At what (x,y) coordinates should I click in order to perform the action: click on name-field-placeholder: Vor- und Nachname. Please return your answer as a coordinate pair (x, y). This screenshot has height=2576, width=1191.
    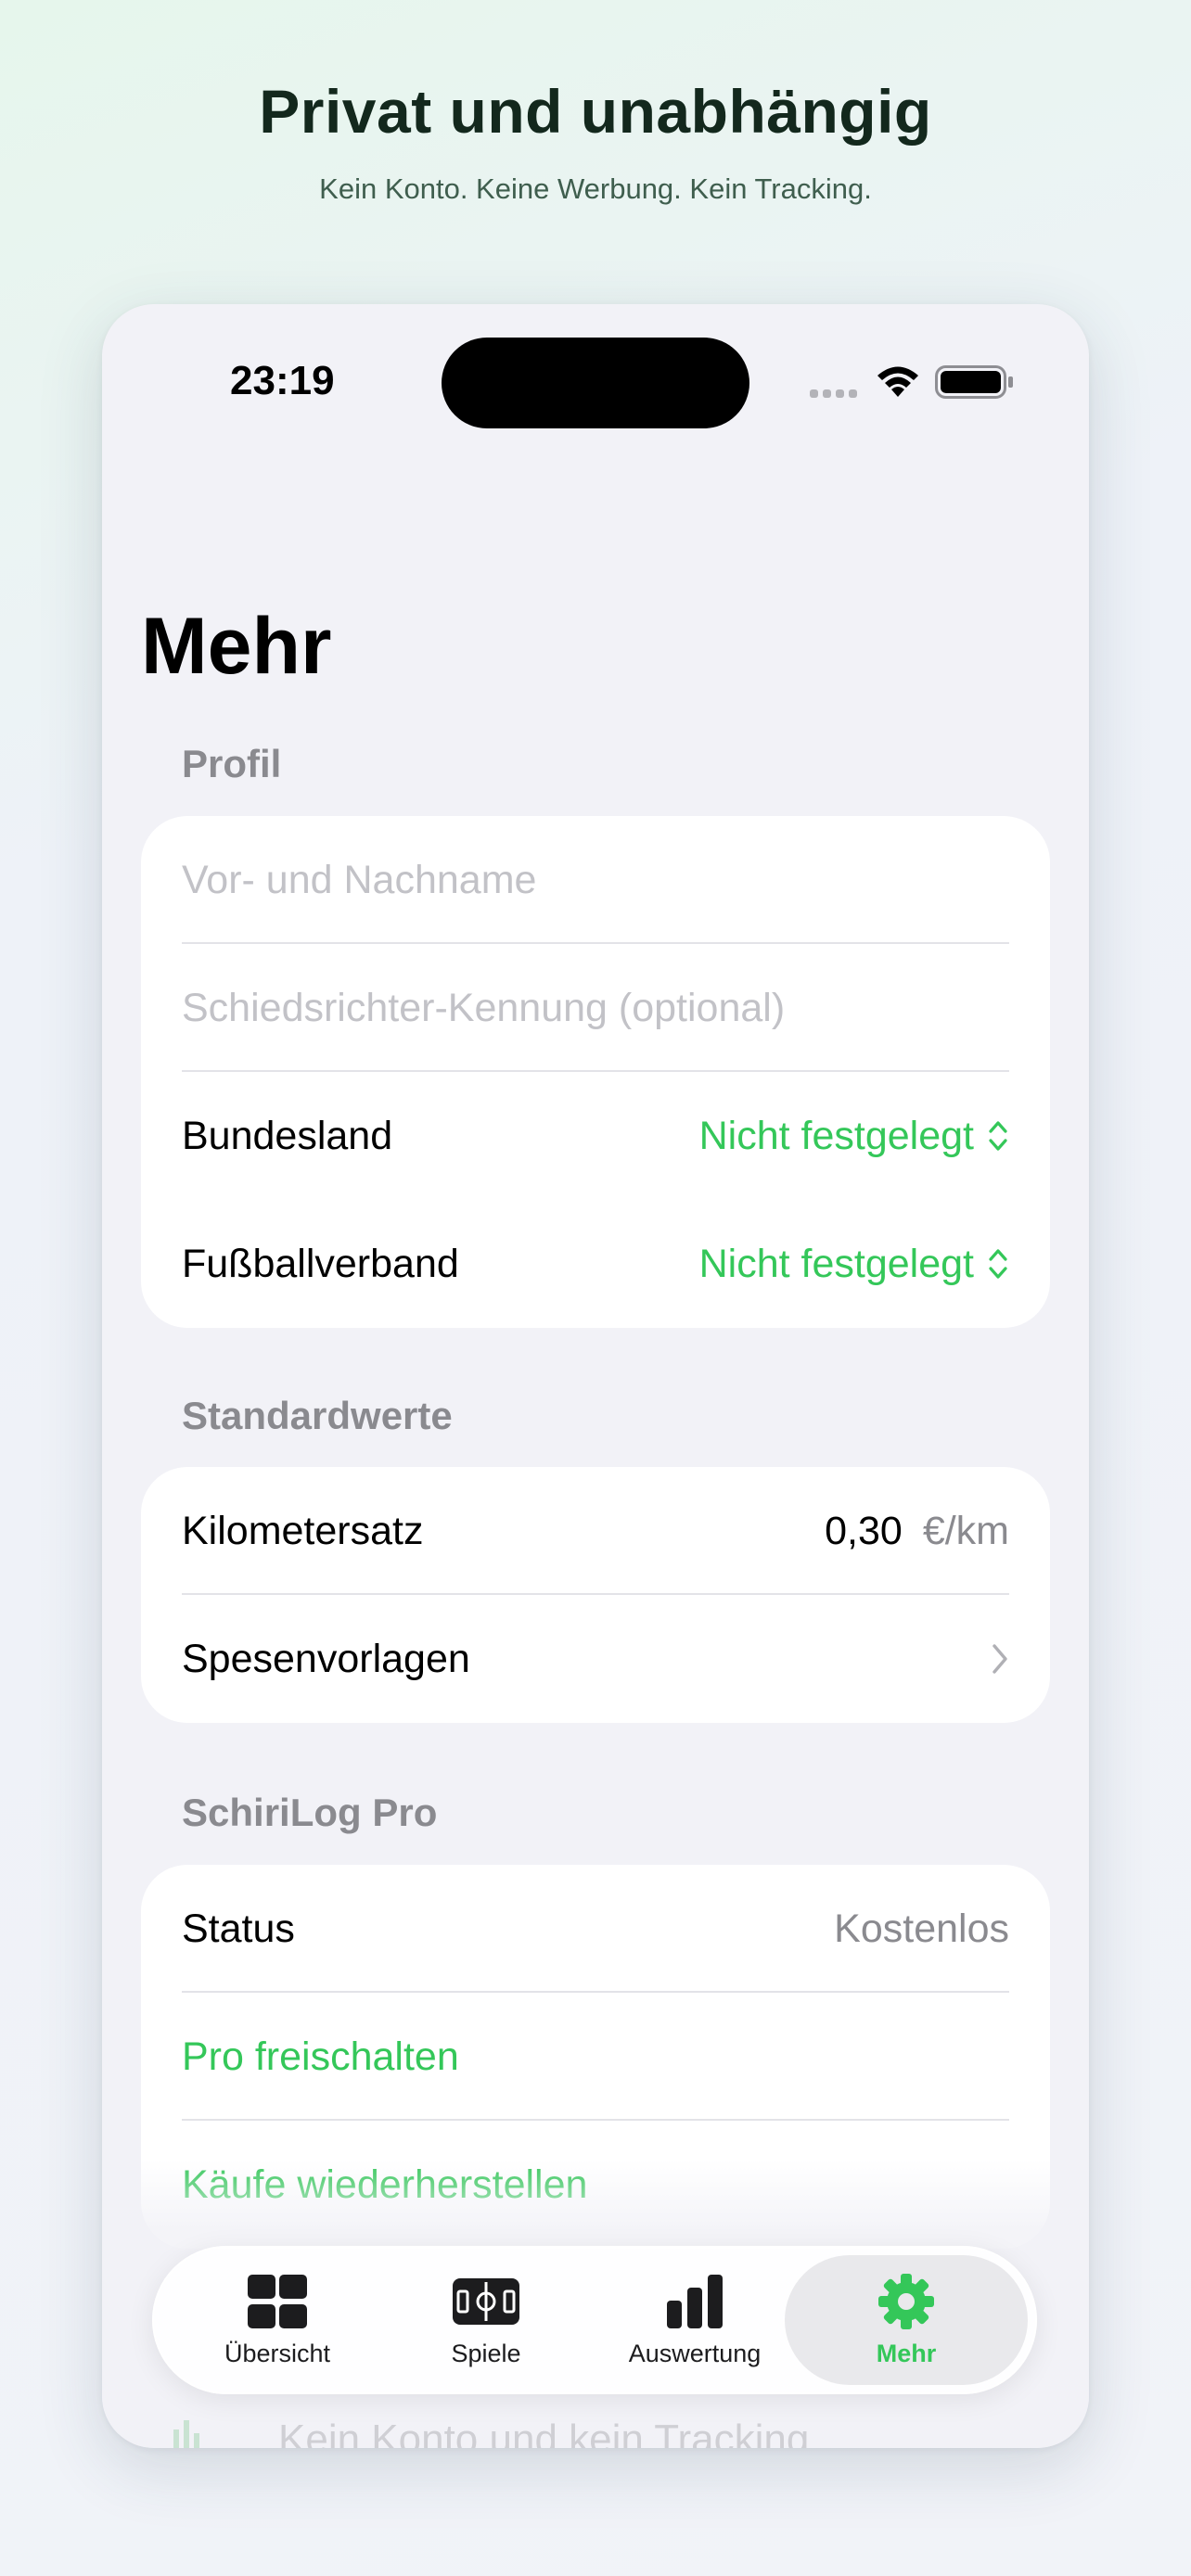
    Looking at the image, I should click on (360, 880).